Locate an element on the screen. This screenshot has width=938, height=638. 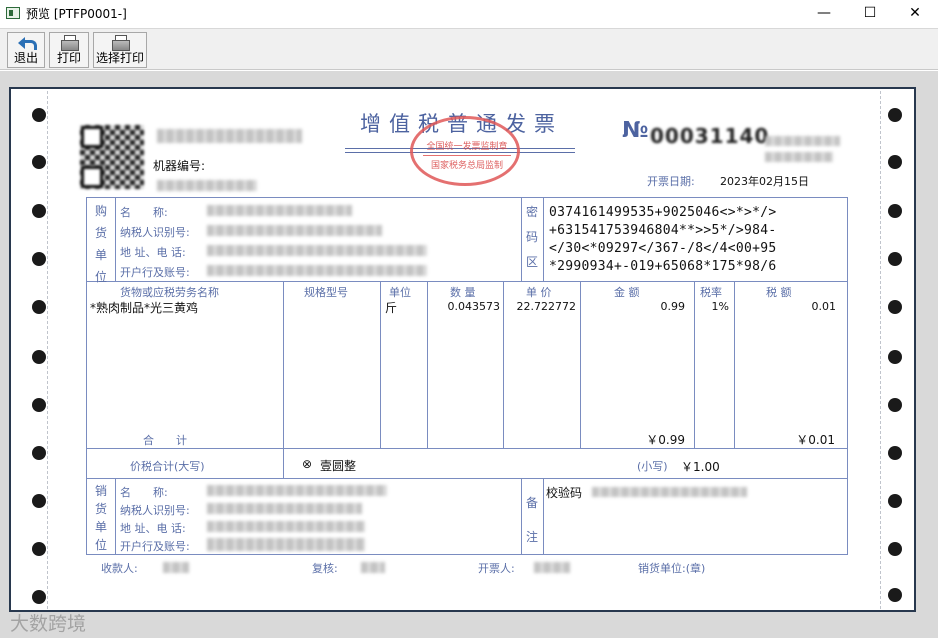
check-code-label: 校验码 is located at coordinates (564, 493).